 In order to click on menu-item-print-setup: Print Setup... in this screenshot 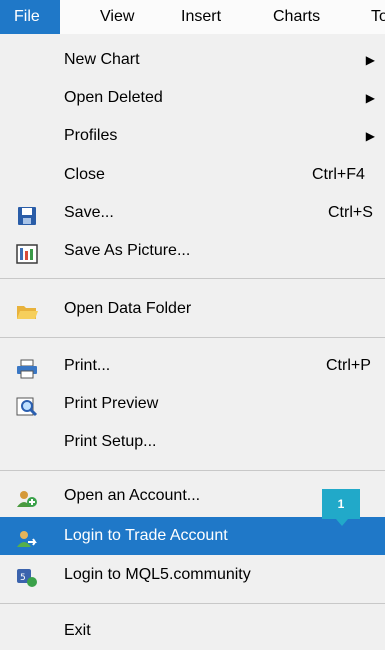, I will do `click(192, 442)`.